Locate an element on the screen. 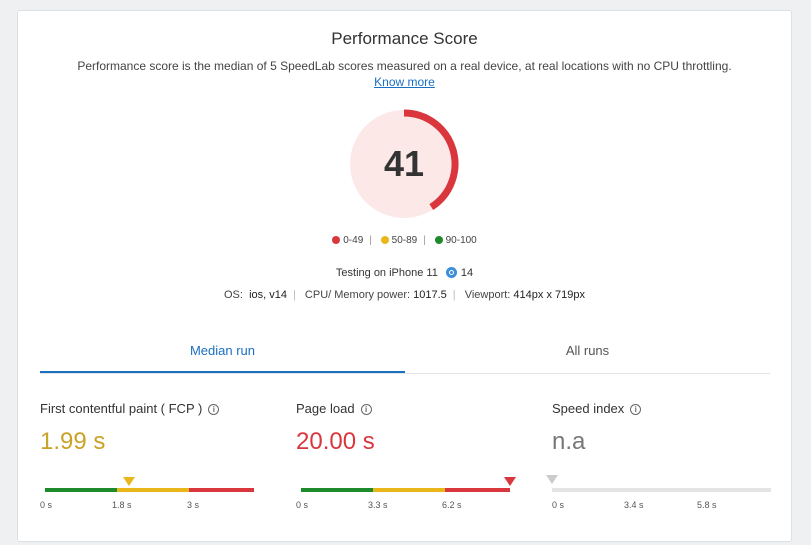  tick-label: 5.8 s is located at coordinates (707, 505).